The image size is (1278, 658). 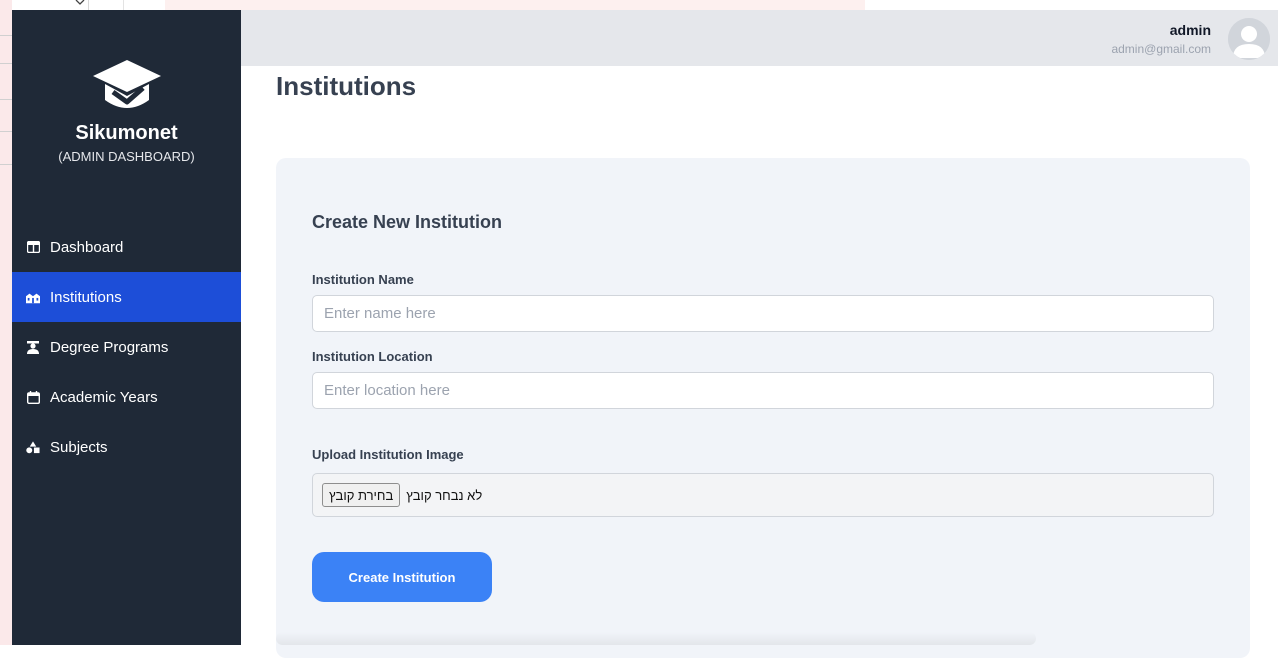 I want to click on sidebar-item-label: Institutions, so click(x=86, y=297).